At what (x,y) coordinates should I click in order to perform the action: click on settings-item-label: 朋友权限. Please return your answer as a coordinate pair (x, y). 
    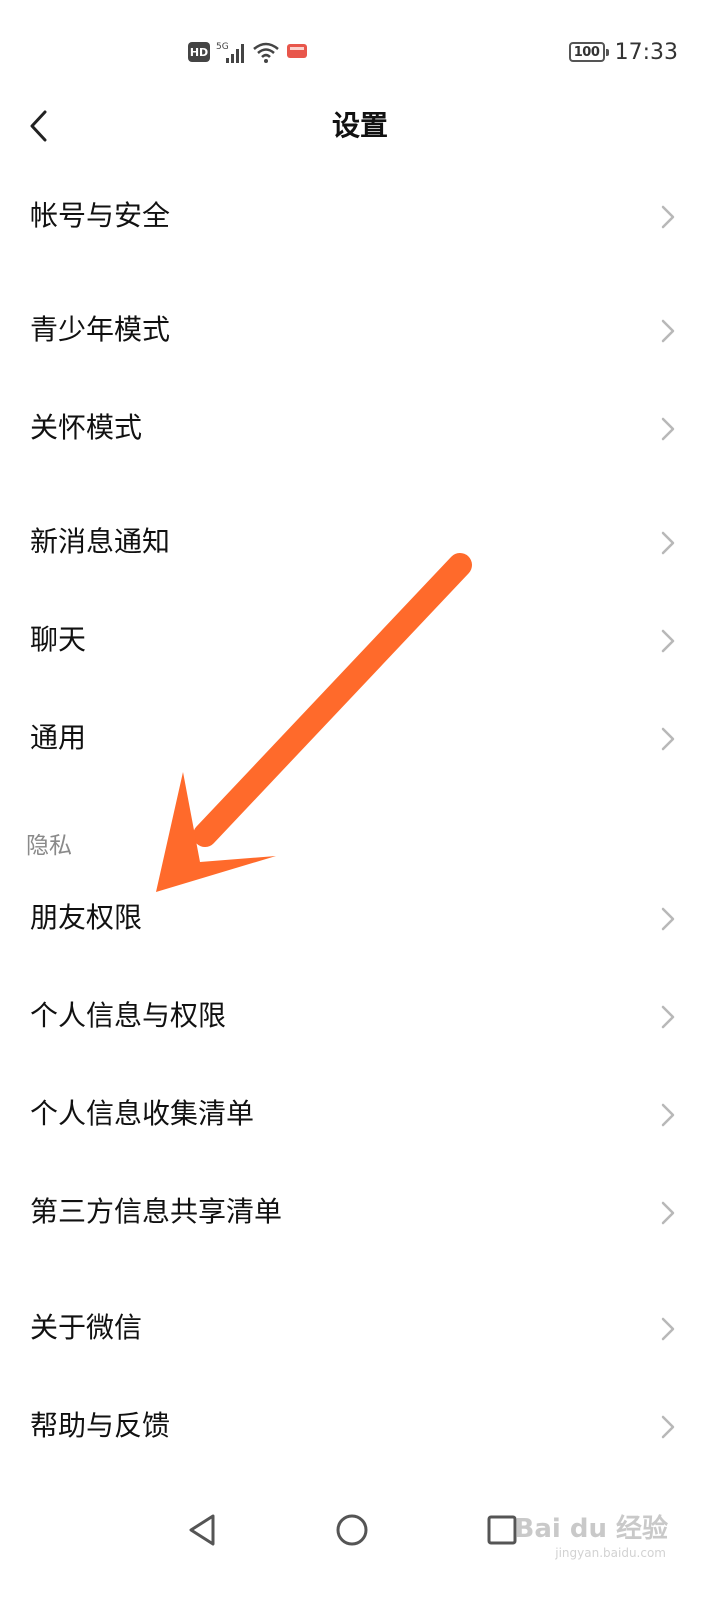
    Looking at the image, I should click on (86, 917).